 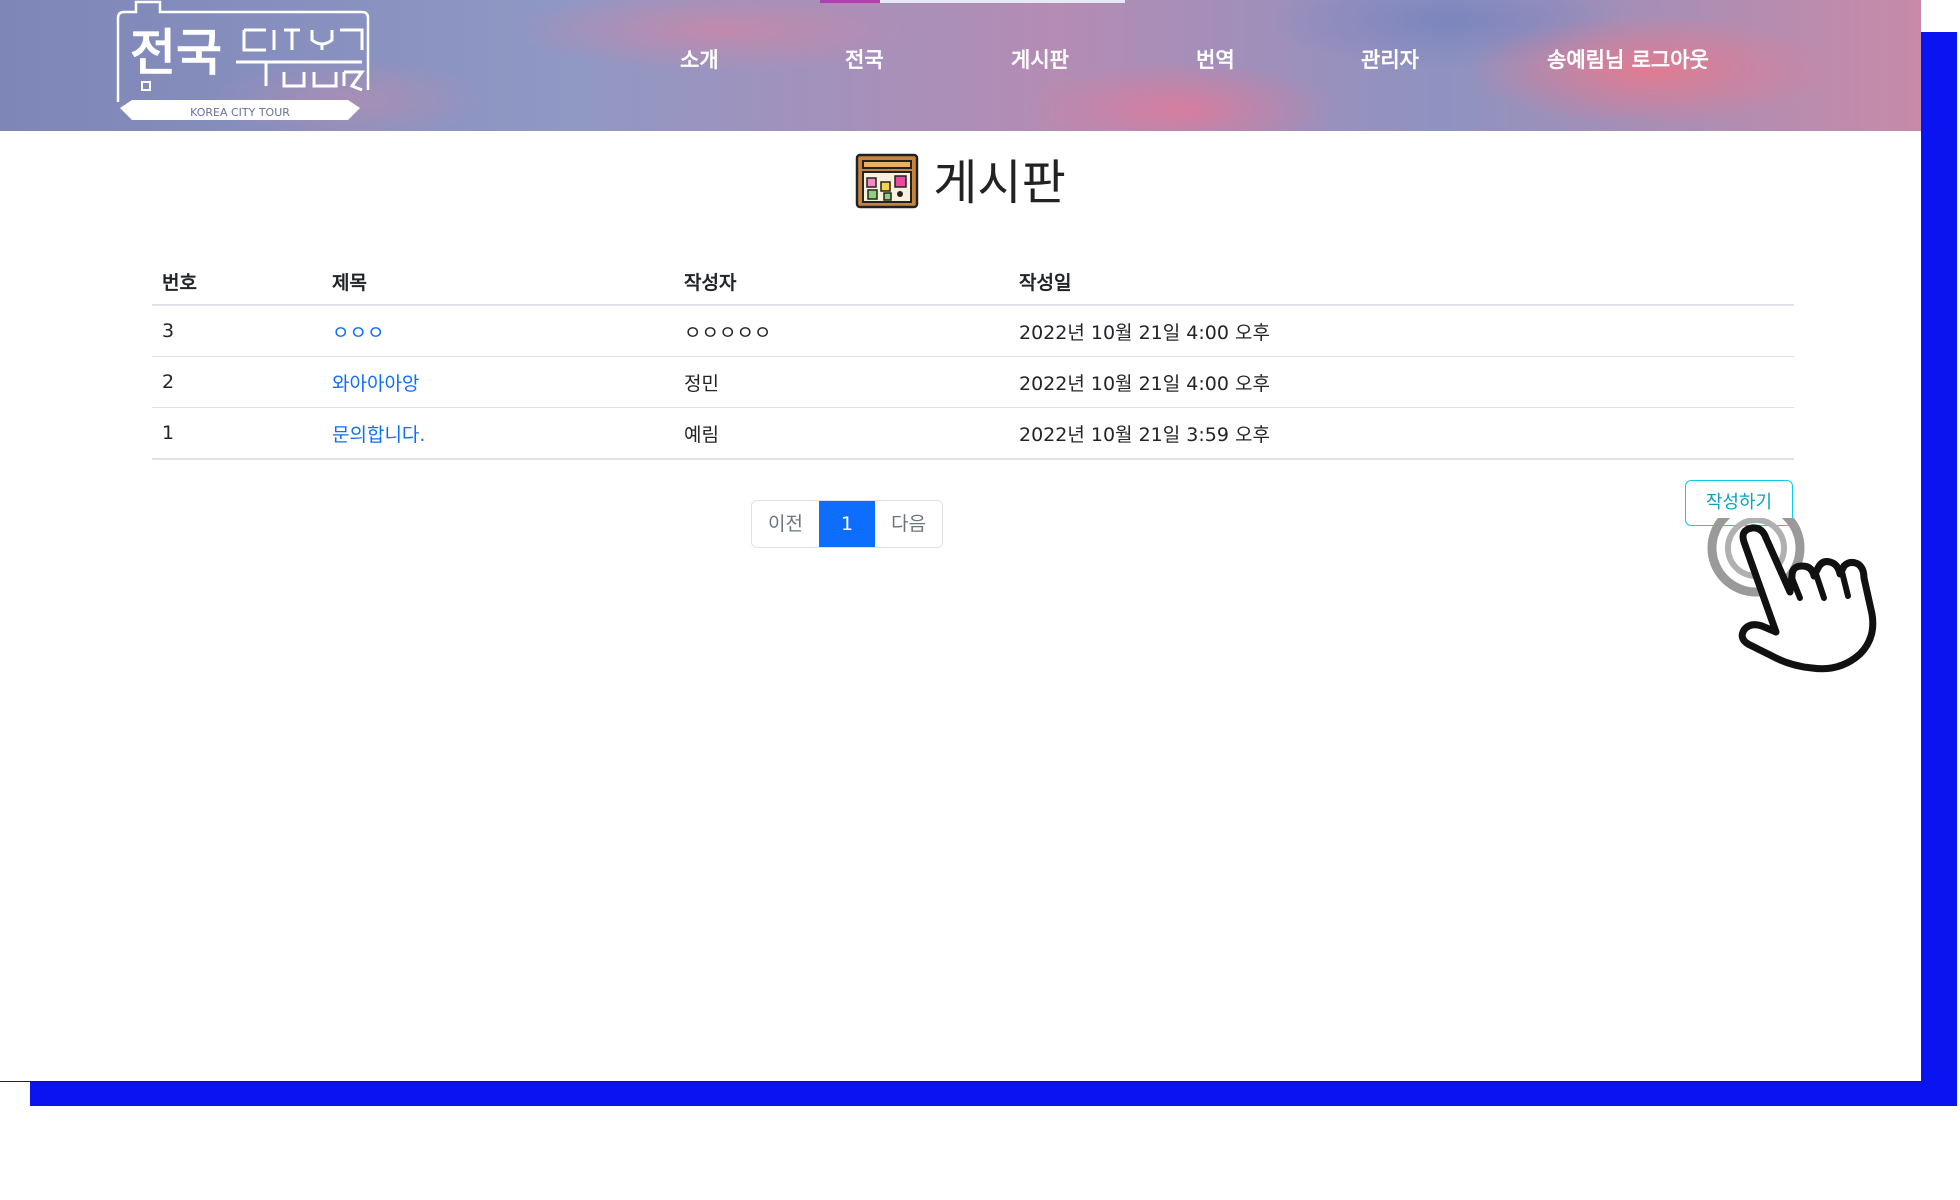 I want to click on header-top-strip, so click(x=972, y=1).